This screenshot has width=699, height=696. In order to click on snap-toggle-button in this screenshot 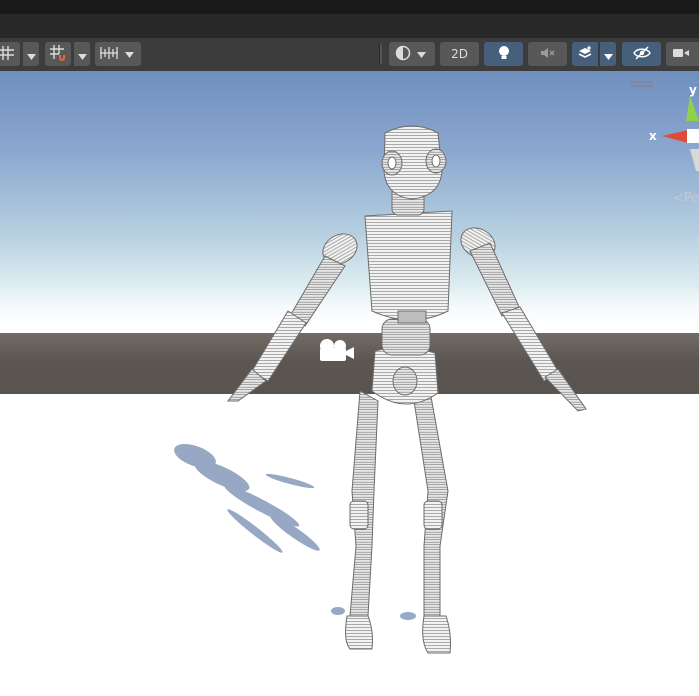, I will do `click(58, 54)`.